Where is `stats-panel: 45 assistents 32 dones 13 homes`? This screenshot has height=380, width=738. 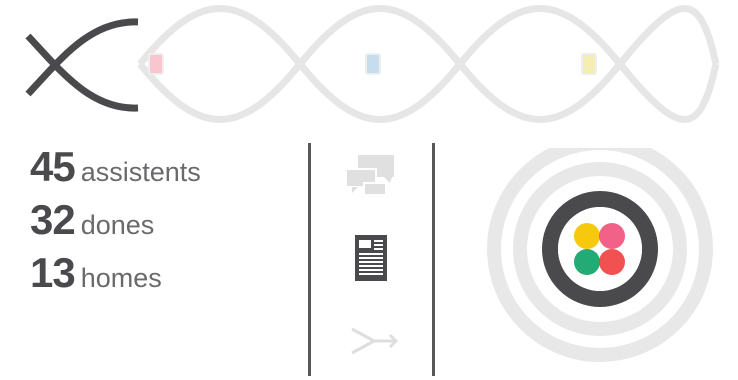
stats-panel: 45 assistents 32 dones 13 homes is located at coordinates (115, 219).